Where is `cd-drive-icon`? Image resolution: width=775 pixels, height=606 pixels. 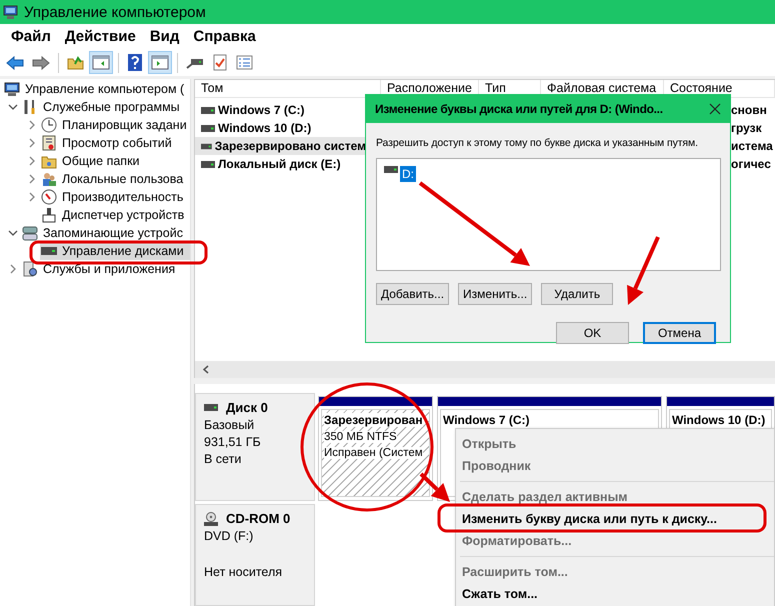
cd-drive-icon is located at coordinates (211, 519).